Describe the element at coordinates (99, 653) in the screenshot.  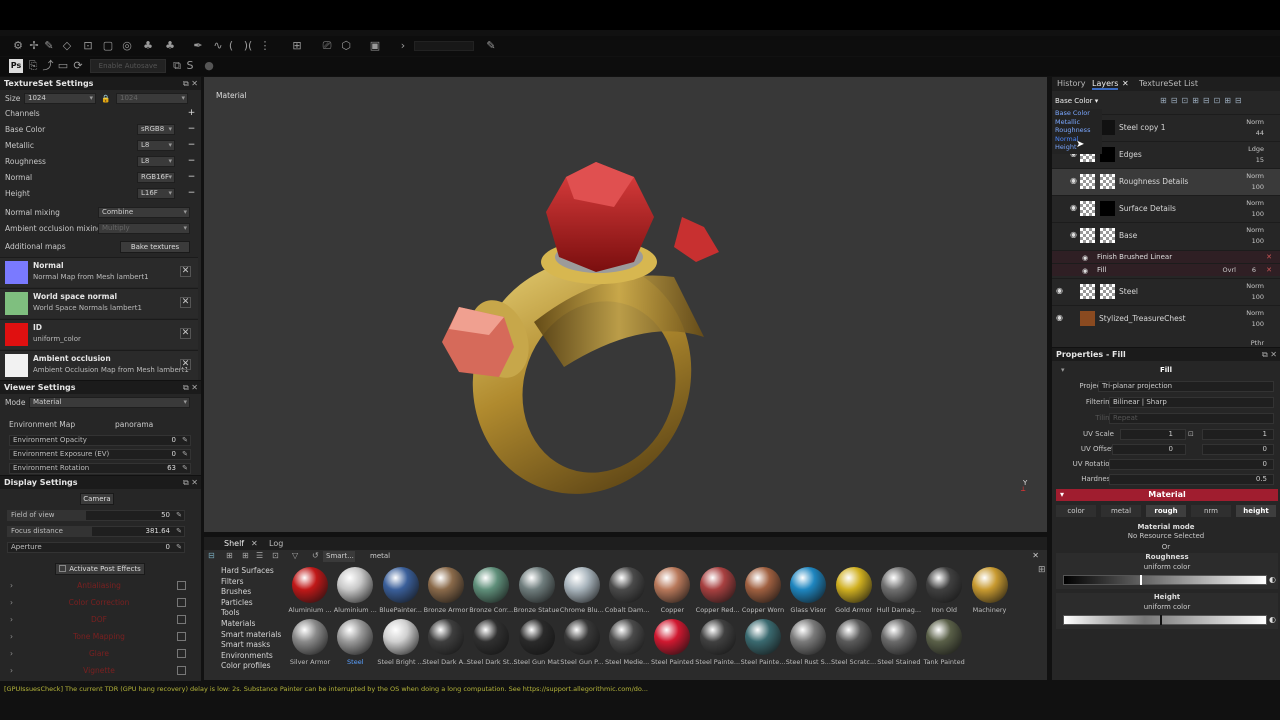
I see `post-effect-section: › Glare` at that location.